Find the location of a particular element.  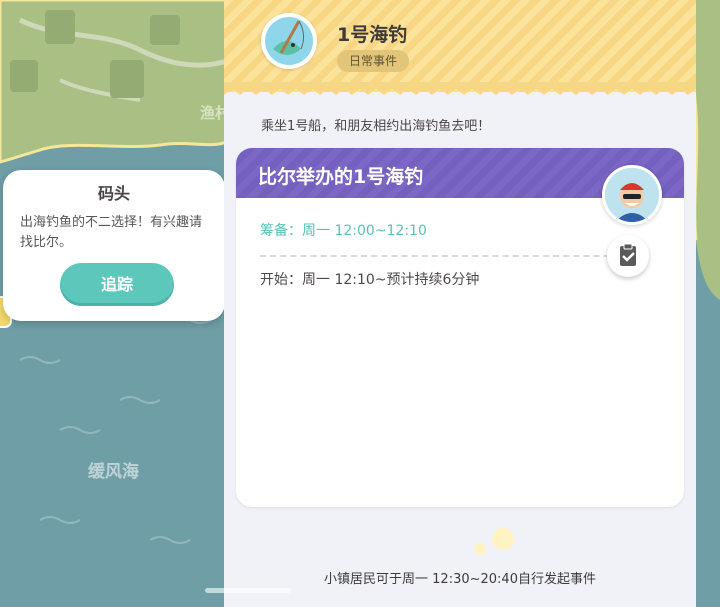

clipboard-check-icon is located at coordinates (628, 256).